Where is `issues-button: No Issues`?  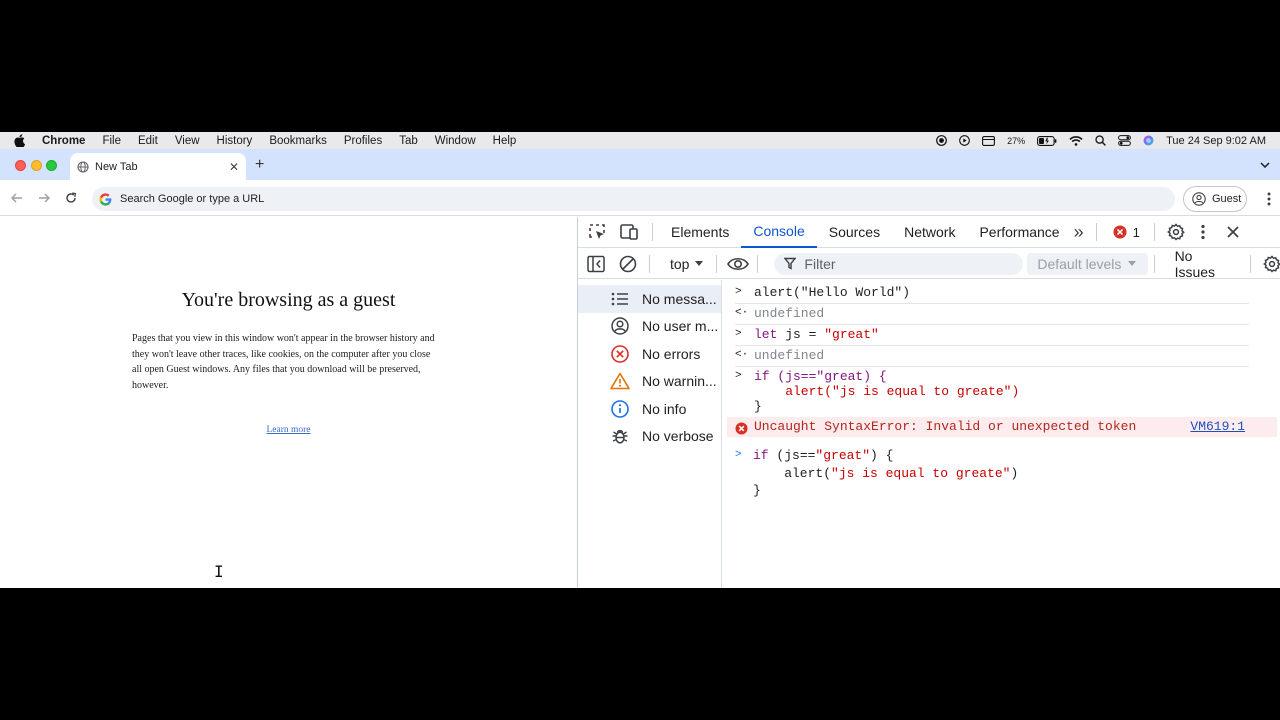 issues-button: No Issues is located at coordinates (1205, 264).